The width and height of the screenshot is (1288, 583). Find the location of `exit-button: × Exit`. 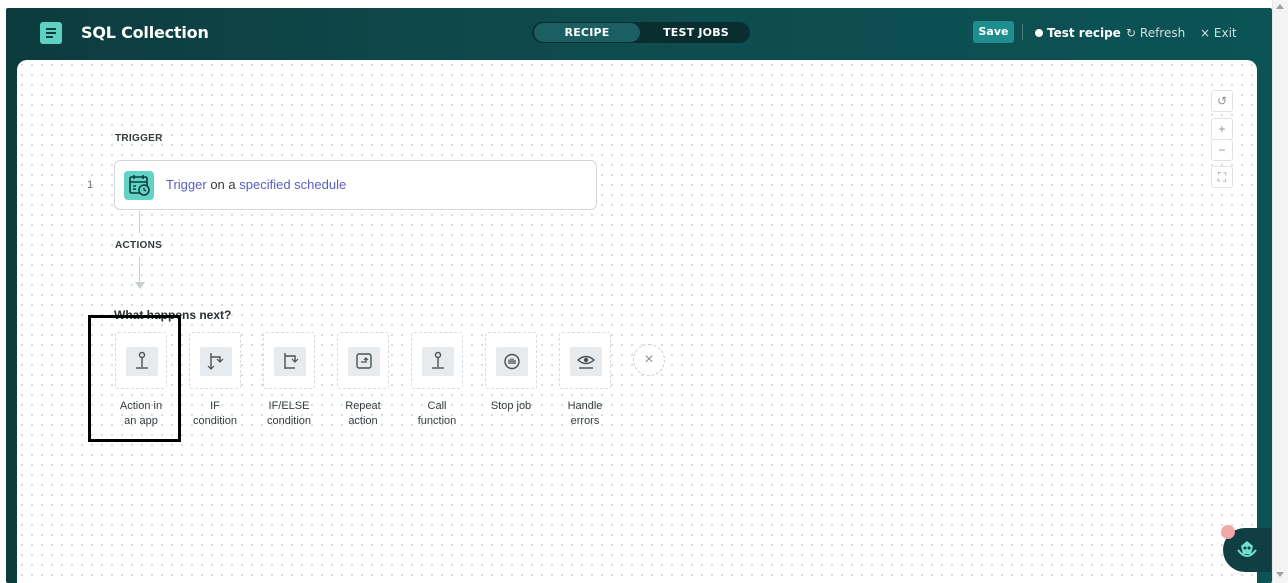

exit-button: × Exit is located at coordinates (1218, 33).